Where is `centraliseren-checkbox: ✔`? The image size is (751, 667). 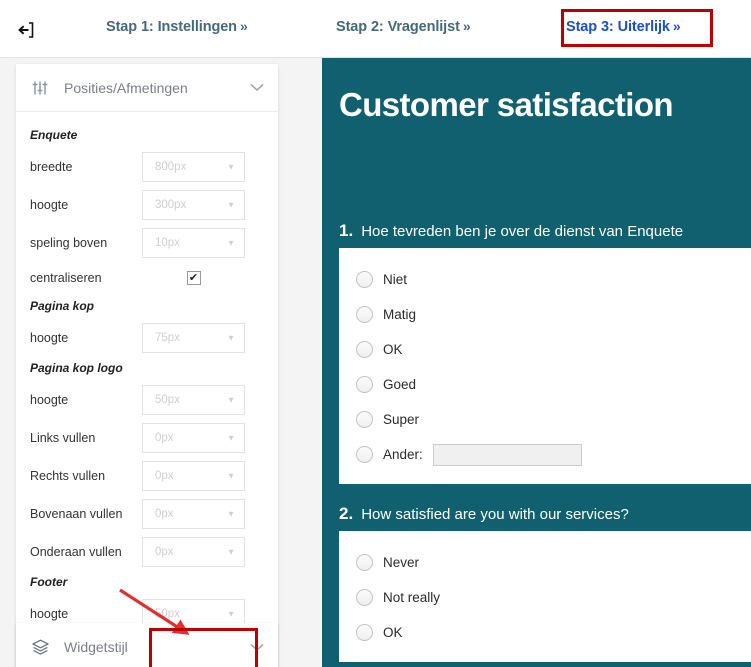 centraliseren-checkbox: ✔ is located at coordinates (193, 278).